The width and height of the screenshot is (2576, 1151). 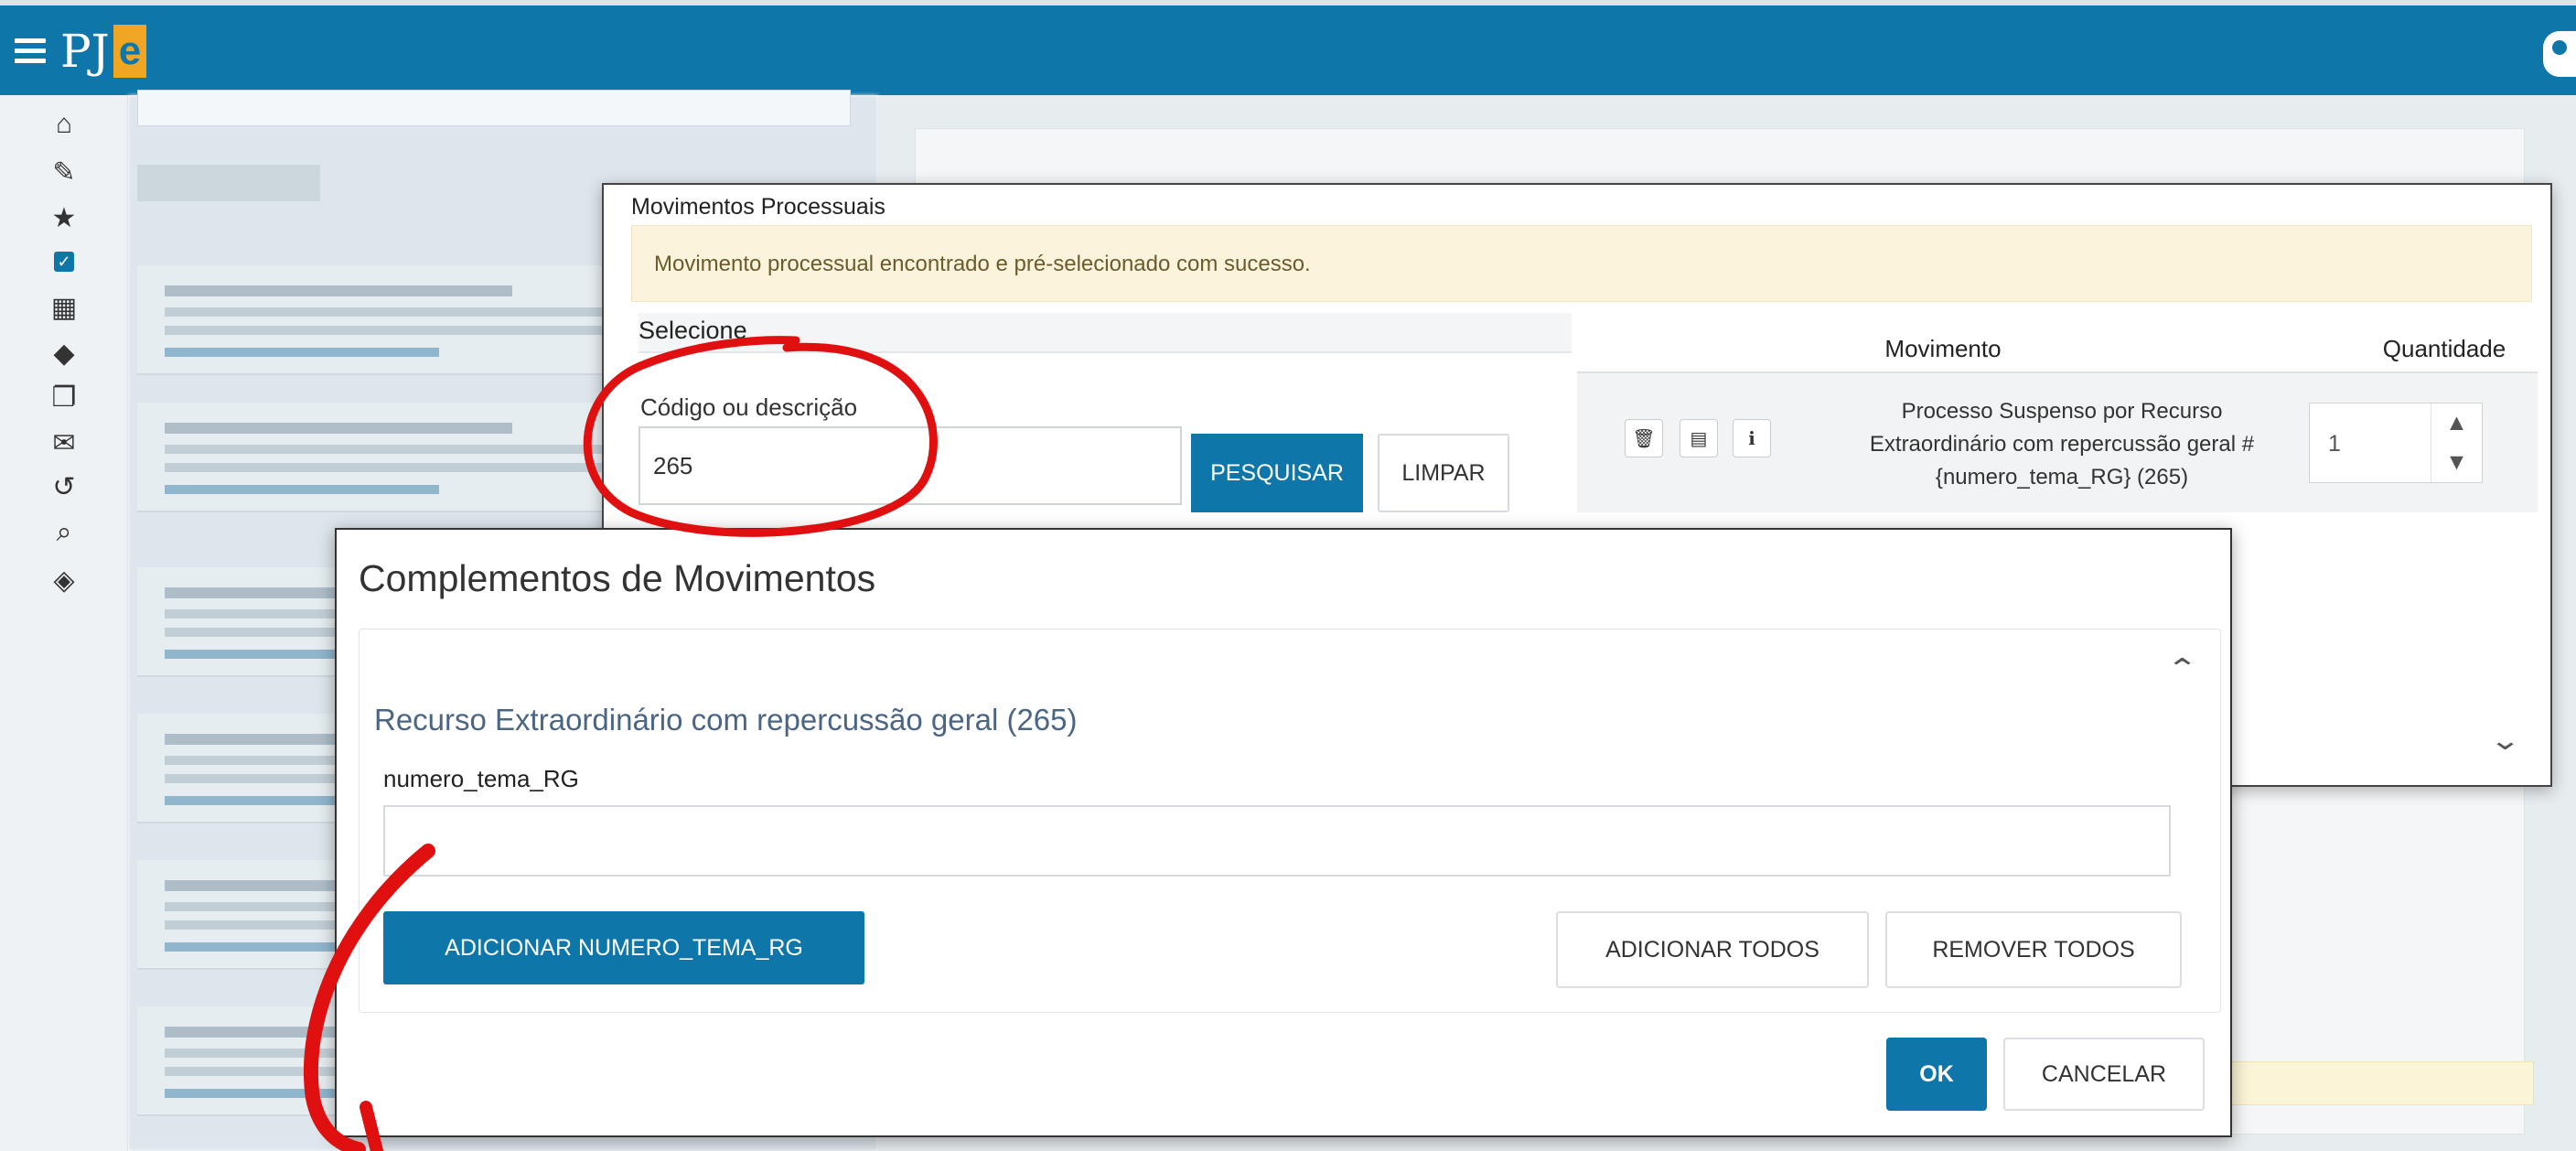 I want to click on search-icon: ⌕, so click(x=64, y=532).